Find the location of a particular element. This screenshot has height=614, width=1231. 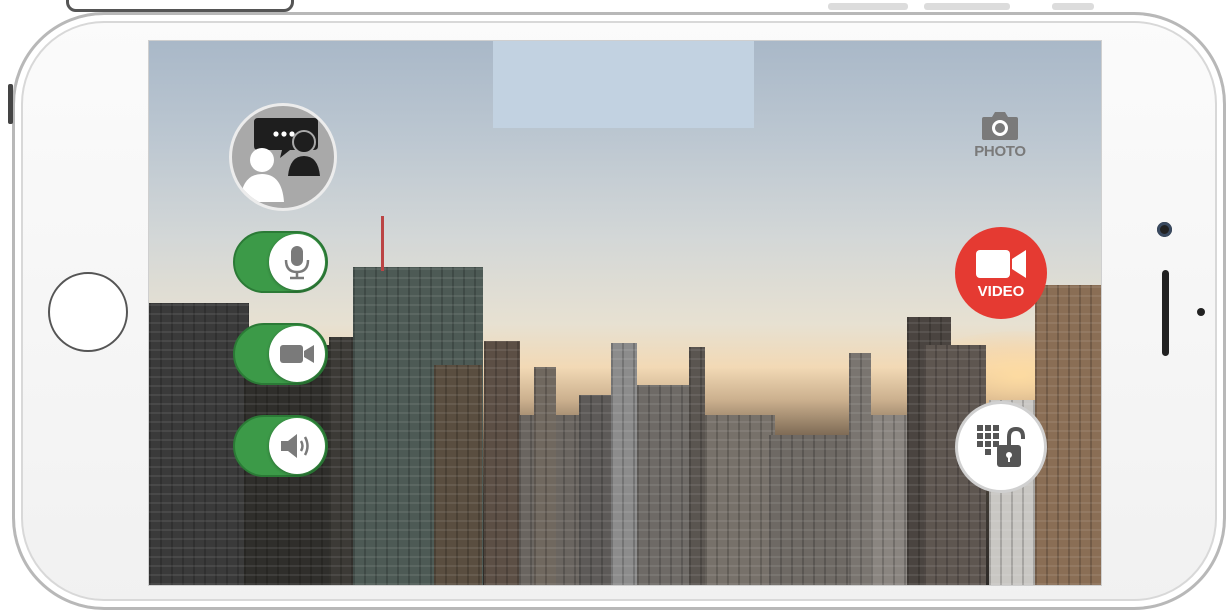

crane is located at coordinates (382, 243).